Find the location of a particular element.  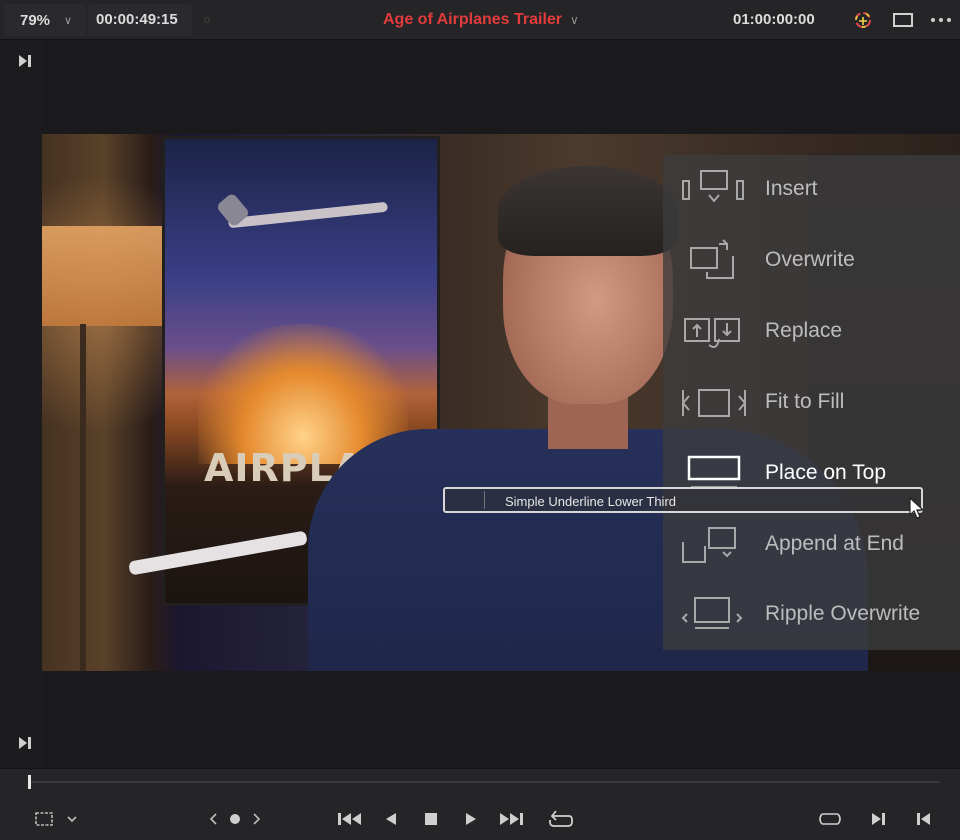

mark-in-icon is located at coordinates (924, 819).